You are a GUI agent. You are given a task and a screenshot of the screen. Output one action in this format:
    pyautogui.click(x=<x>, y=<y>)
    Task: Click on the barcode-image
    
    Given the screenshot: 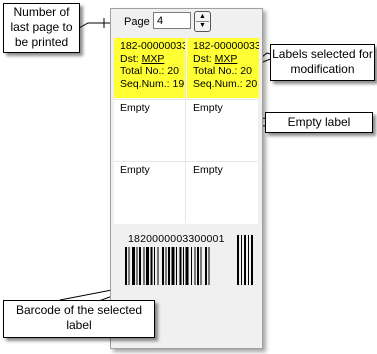 What is the action you would take?
    pyautogui.click(x=189, y=260)
    